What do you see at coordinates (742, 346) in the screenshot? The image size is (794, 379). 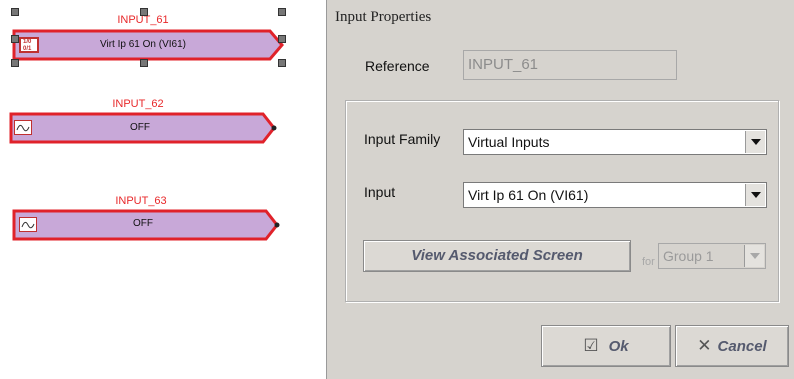 I see `cancel-label: Cancel` at bounding box center [742, 346].